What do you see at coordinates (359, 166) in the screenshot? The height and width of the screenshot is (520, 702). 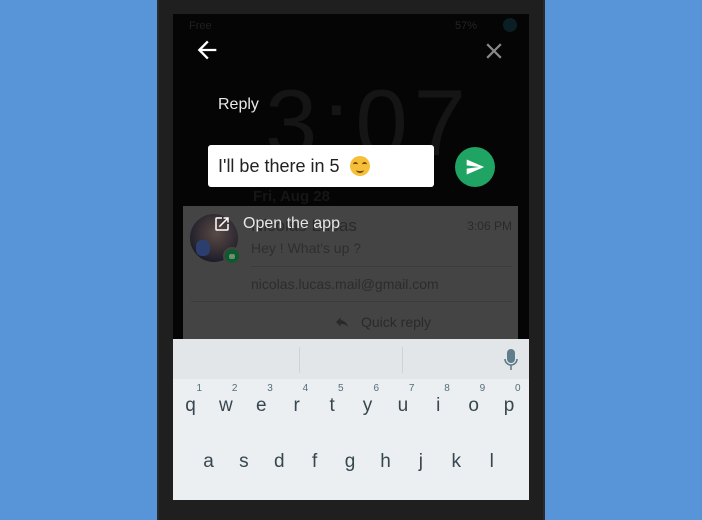 I see `smiling-face-icon` at bounding box center [359, 166].